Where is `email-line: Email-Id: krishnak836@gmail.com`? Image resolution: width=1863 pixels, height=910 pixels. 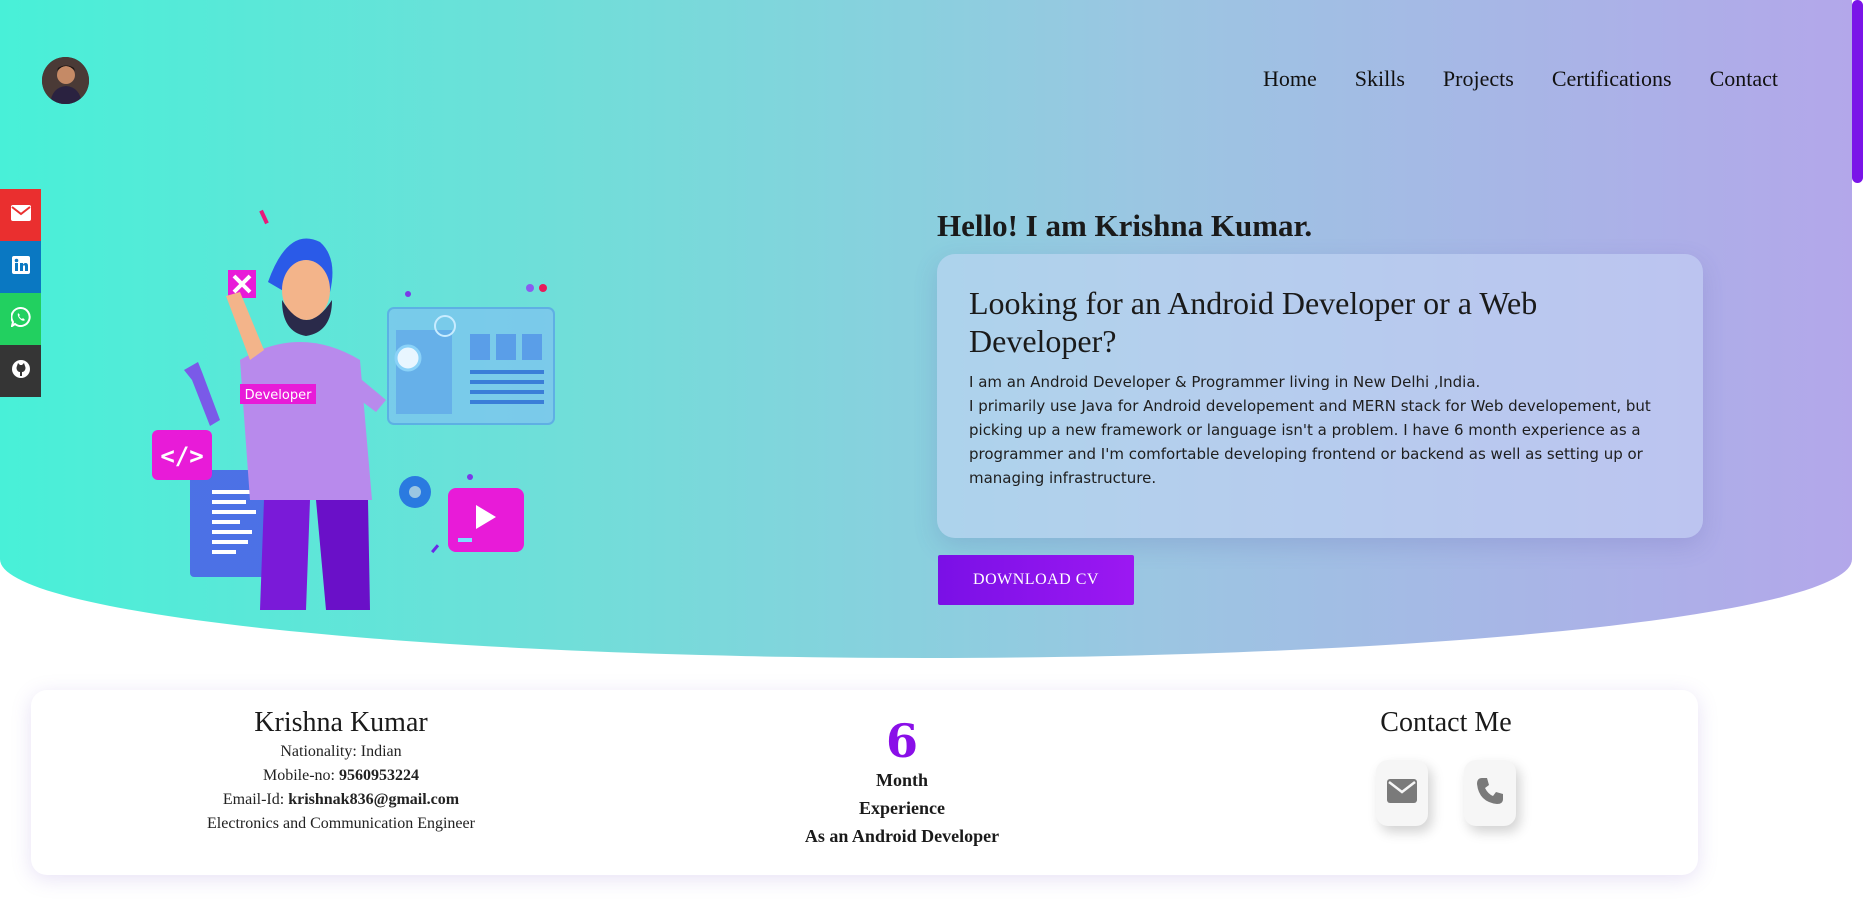
email-line: Email-Id: krishnak836@gmail.com is located at coordinates (341, 800).